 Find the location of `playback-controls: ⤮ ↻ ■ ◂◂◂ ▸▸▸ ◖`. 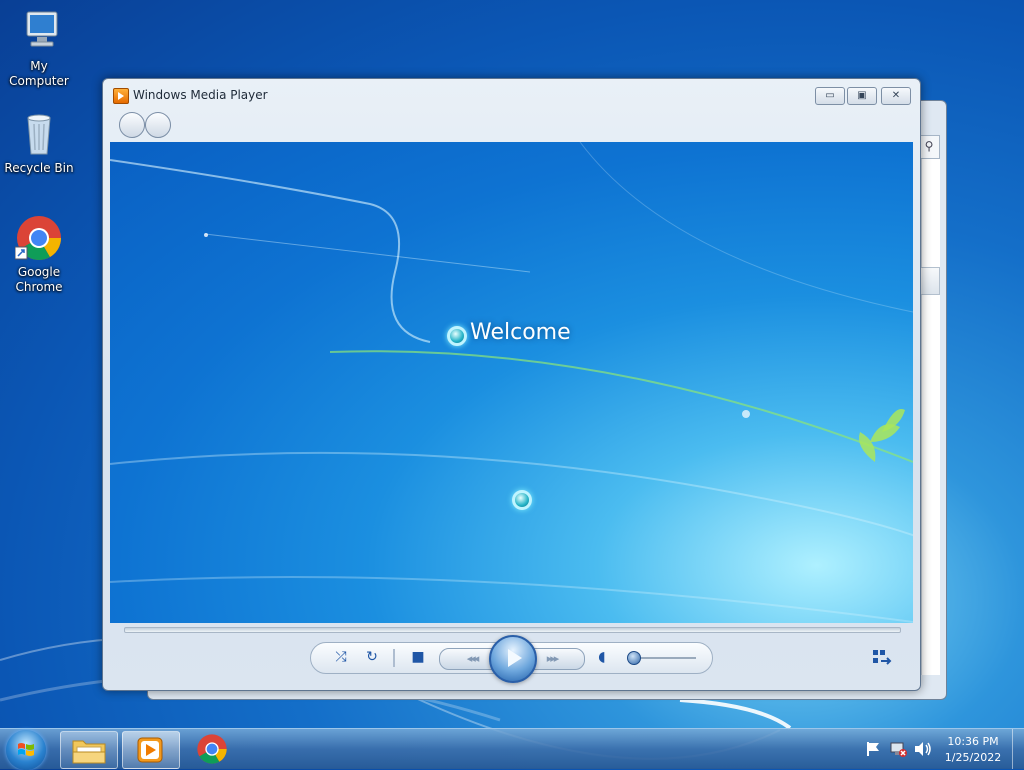

playback-controls: ⤮ ↻ ■ ◂◂◂ ▸▸▸ ◖ is located at coordinates (511, 659).